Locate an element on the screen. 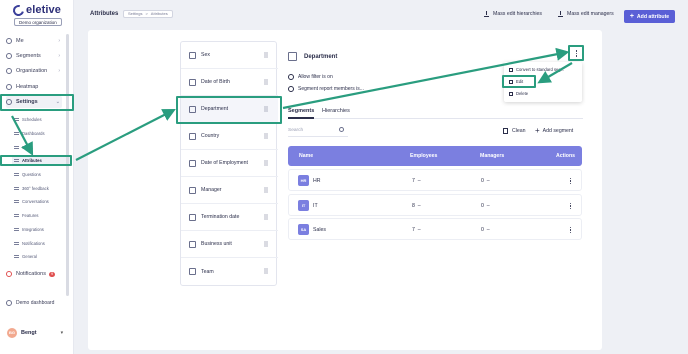 The width and height of the screenshot is (688, 354). sub-conversations: Conversations is located at coordinates (41, 201).